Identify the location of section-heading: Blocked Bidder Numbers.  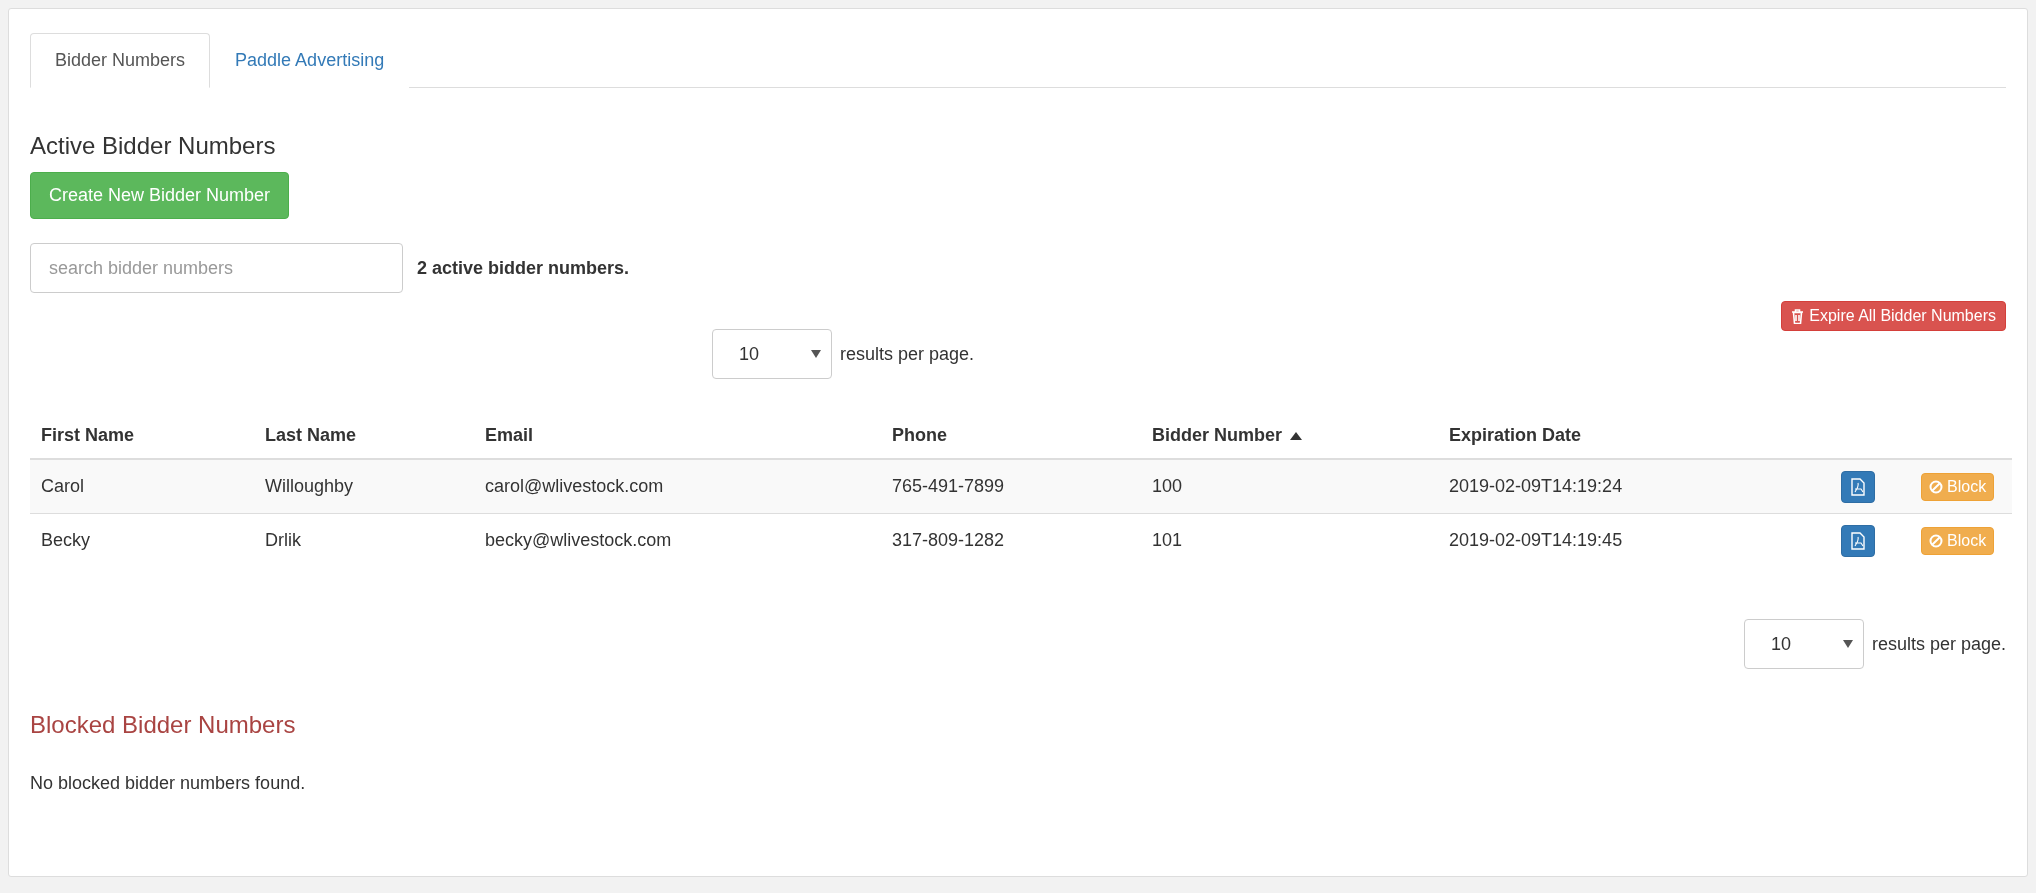
(163, 725).